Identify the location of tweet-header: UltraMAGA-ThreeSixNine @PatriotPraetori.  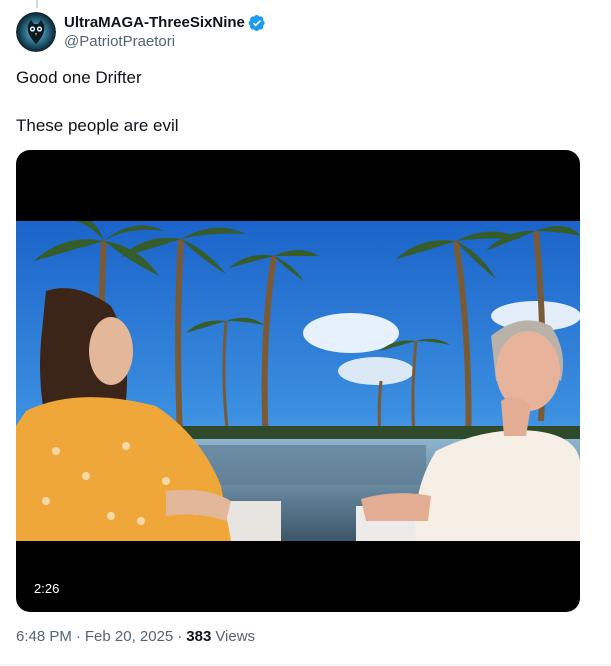
(141, 32).